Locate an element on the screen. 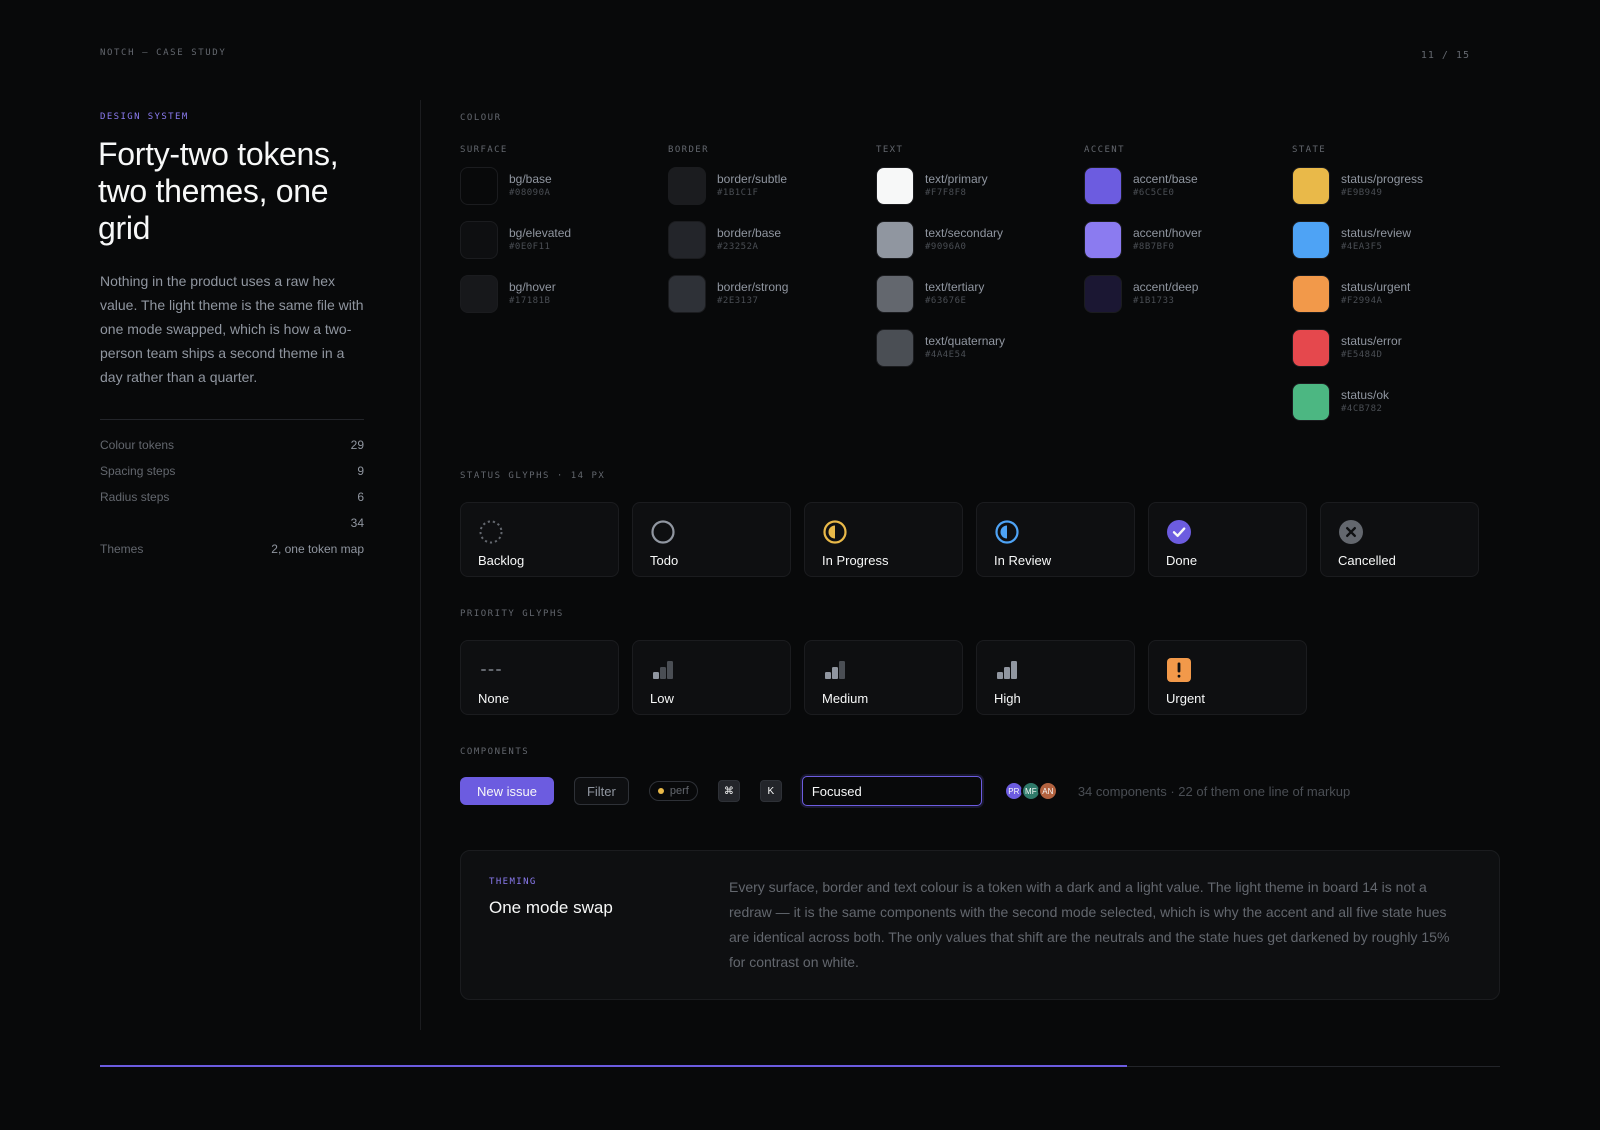  stat-value: 34 is located at coordinates (357, 523).